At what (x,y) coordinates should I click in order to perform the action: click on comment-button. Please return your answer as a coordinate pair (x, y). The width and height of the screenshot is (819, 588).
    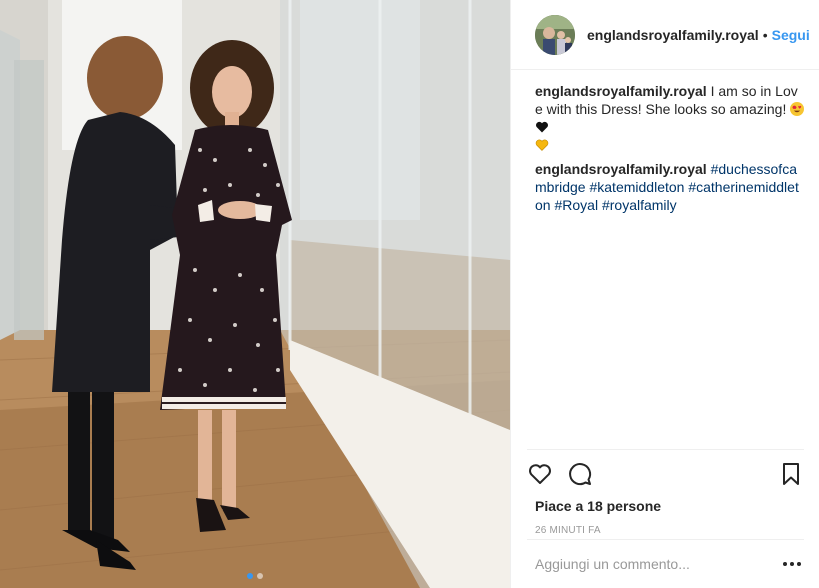
    Looking at the image, I should click on (587, 474).